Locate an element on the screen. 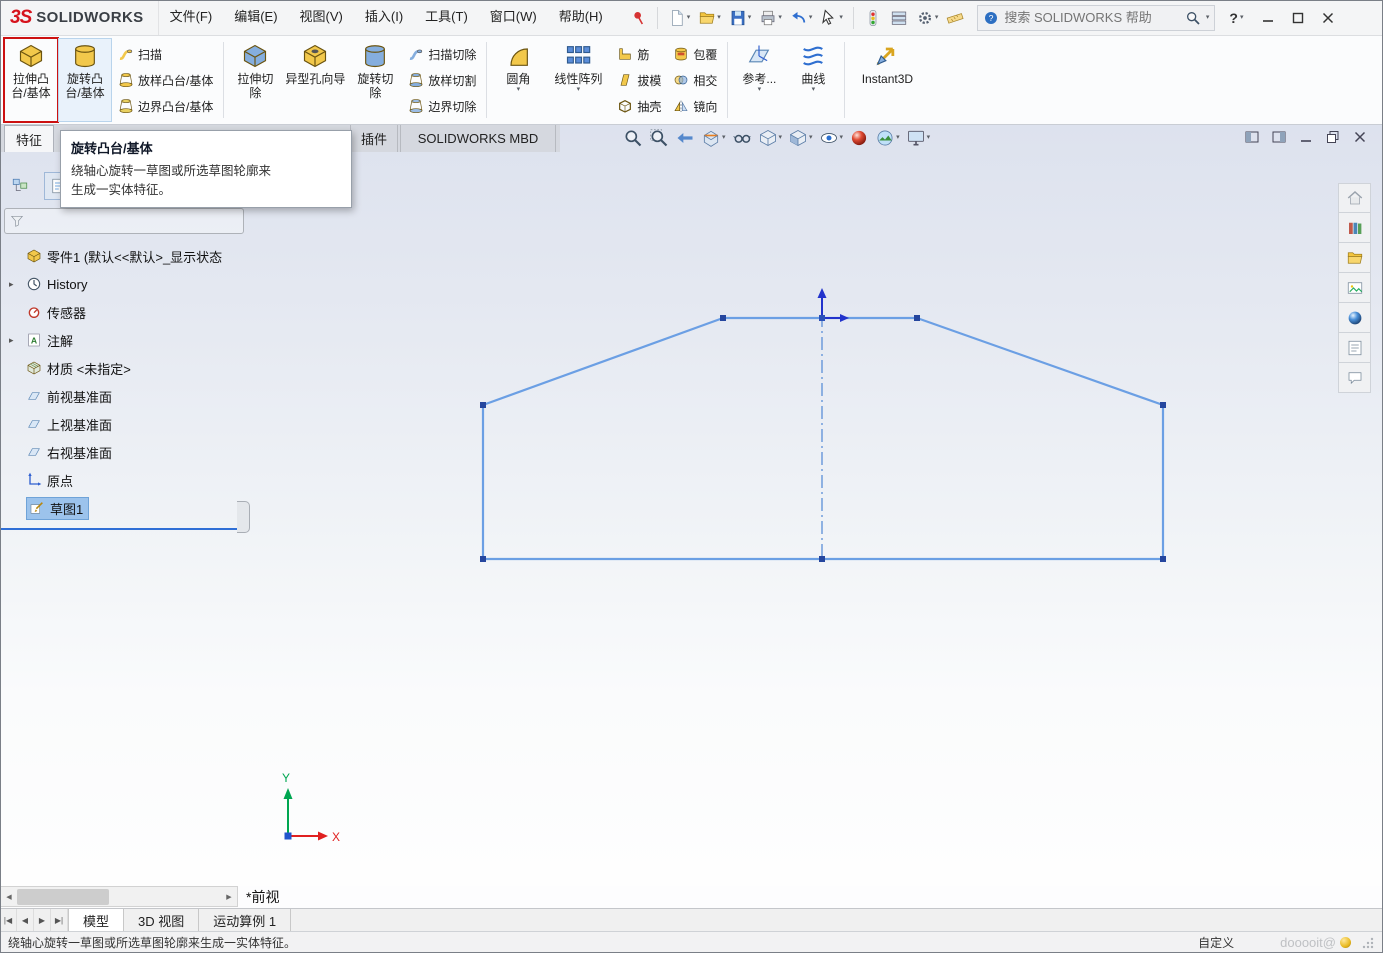  tab-motion-study: 运动算例 1 is located at coordinates (245, 920).